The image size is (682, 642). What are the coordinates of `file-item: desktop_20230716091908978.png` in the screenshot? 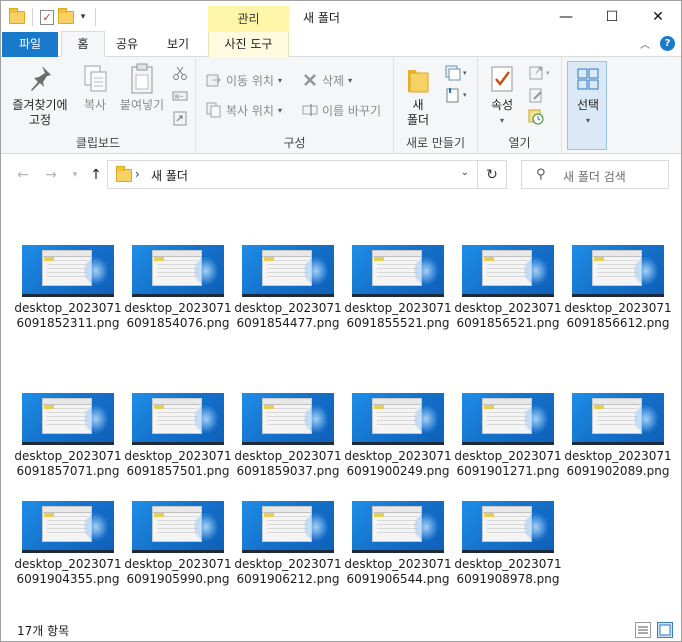 It's located at (508, 544).